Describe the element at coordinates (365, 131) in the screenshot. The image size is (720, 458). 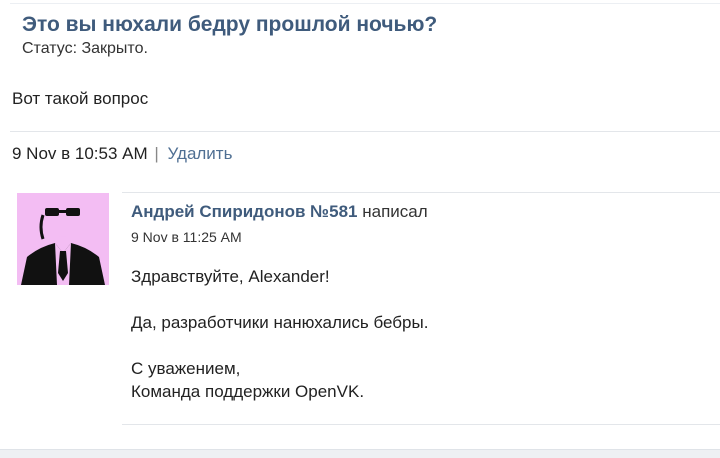
I see `ticket-divider` at that location.